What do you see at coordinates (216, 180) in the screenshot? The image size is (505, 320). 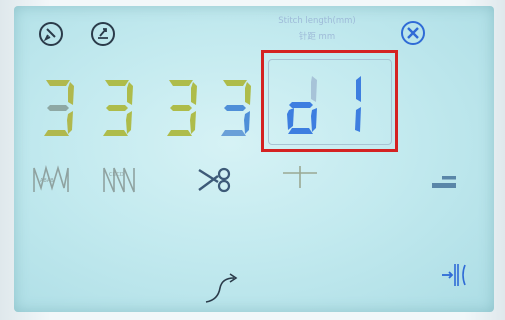 I see `thread-trimmer-icon` at bounding box center [216, 180].